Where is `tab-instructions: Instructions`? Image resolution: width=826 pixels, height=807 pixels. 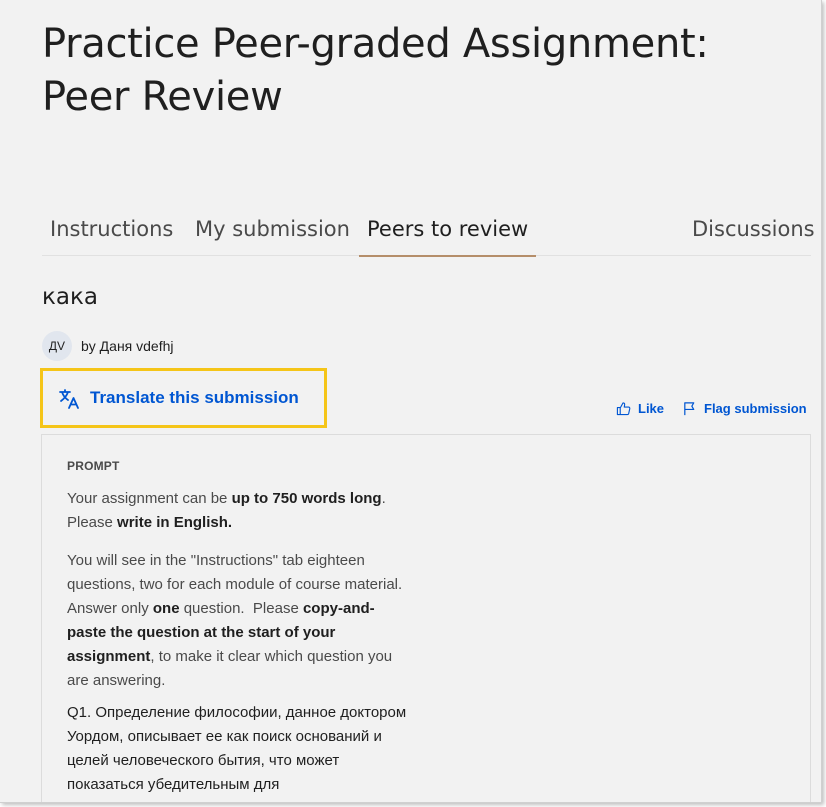 tab-instructions: Instructions is located at coordinates (111, 228).